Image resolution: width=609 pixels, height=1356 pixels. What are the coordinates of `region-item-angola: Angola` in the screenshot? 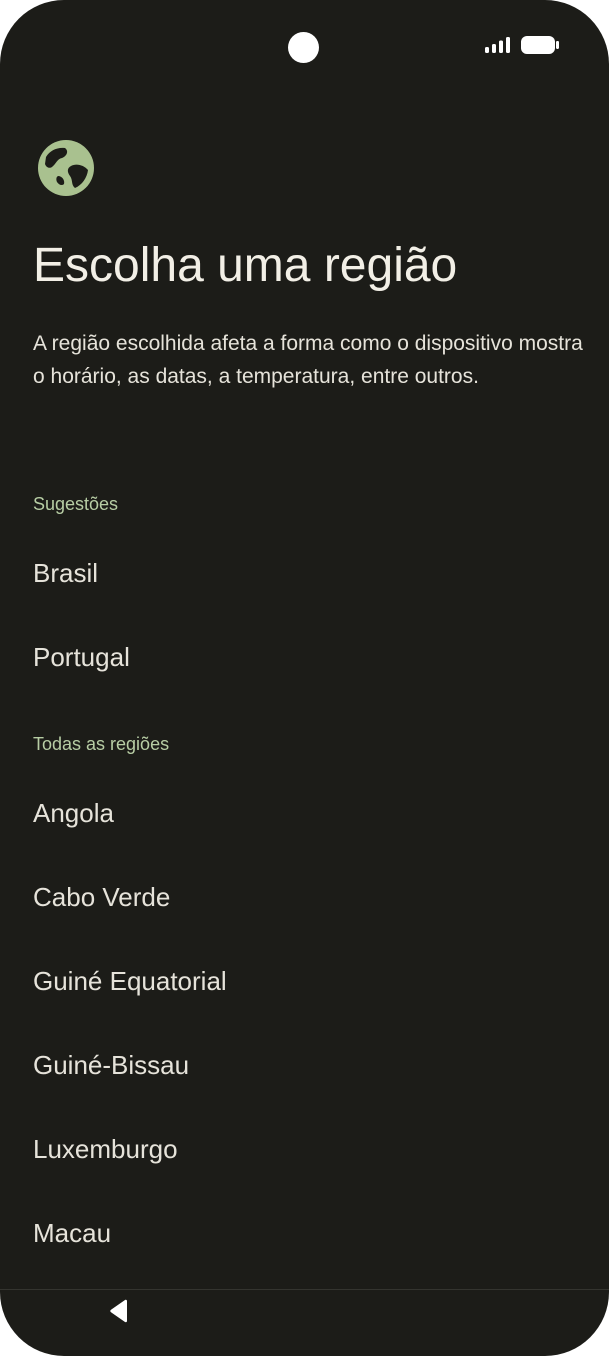 It's located at (304, 813).